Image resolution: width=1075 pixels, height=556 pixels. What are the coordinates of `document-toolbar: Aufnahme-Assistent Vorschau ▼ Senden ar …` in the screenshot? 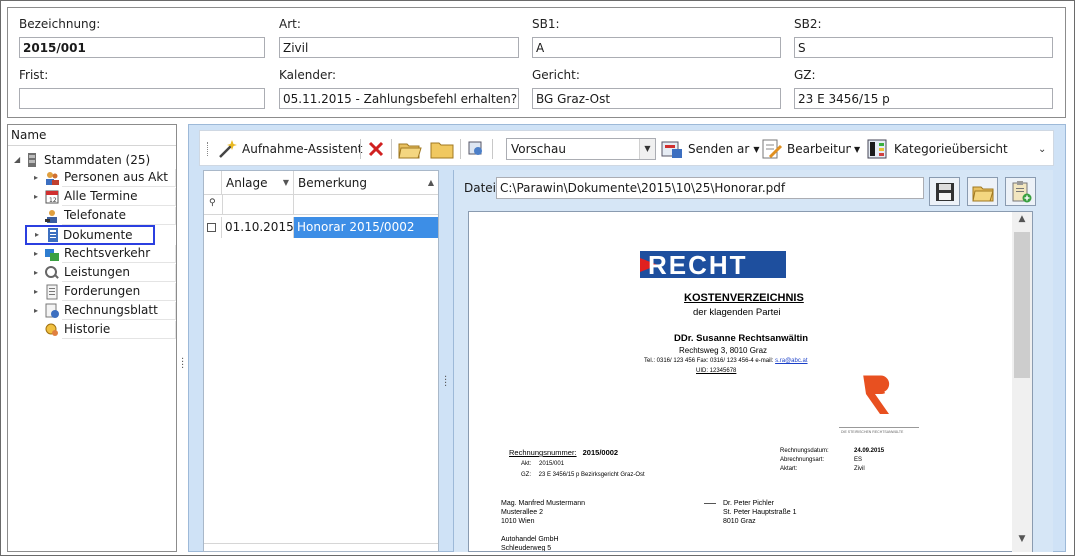 It's located at (626, 148).